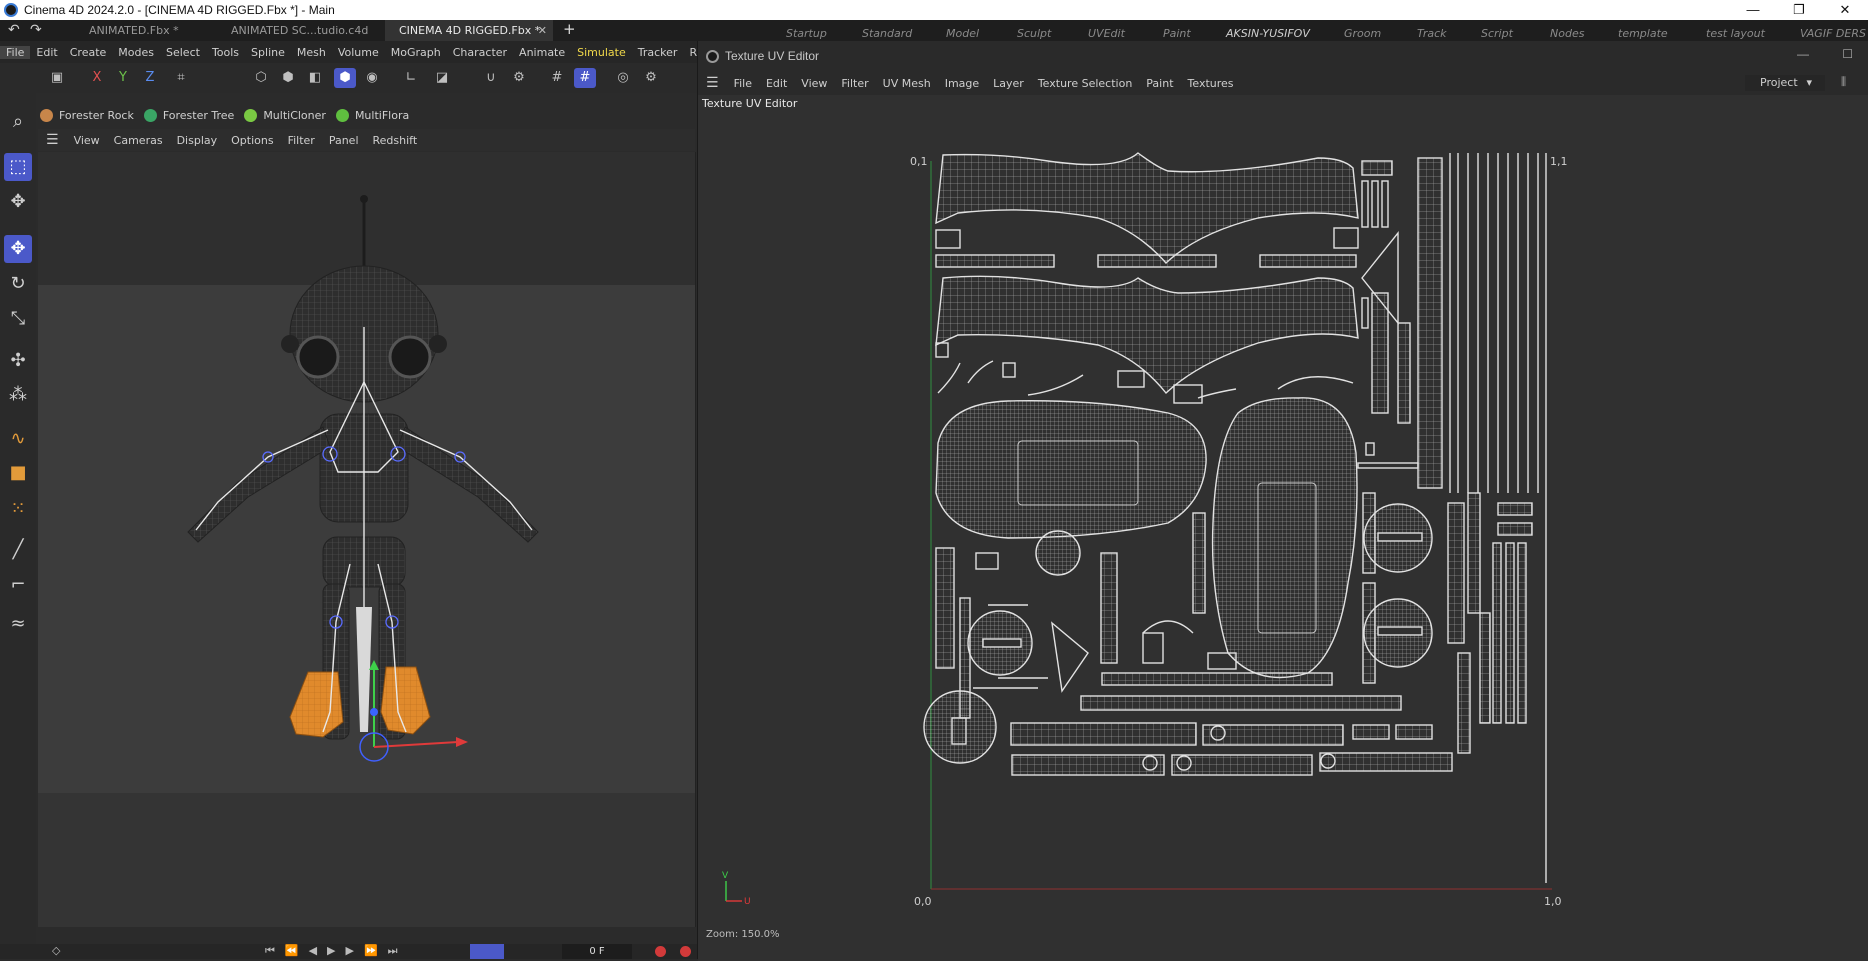  Describe the element at coordinates (814, 83) in the screenshot. I see `uv-menu-view: View` at that location.